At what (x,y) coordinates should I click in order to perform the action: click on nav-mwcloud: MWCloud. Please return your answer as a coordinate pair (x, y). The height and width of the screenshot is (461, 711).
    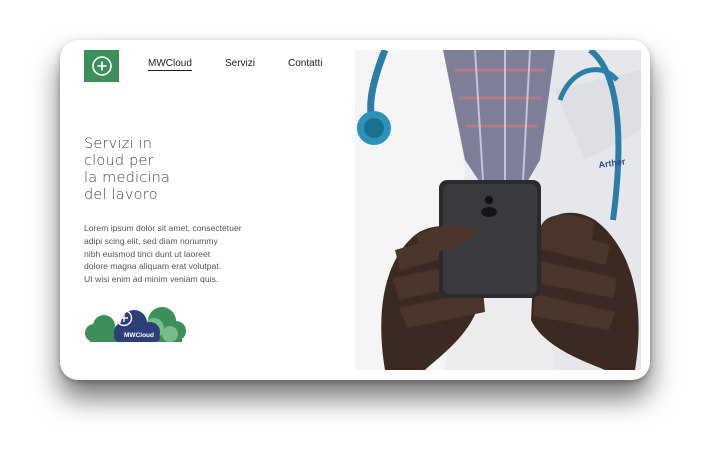
    Looking at the image, I should click on (170, 64).